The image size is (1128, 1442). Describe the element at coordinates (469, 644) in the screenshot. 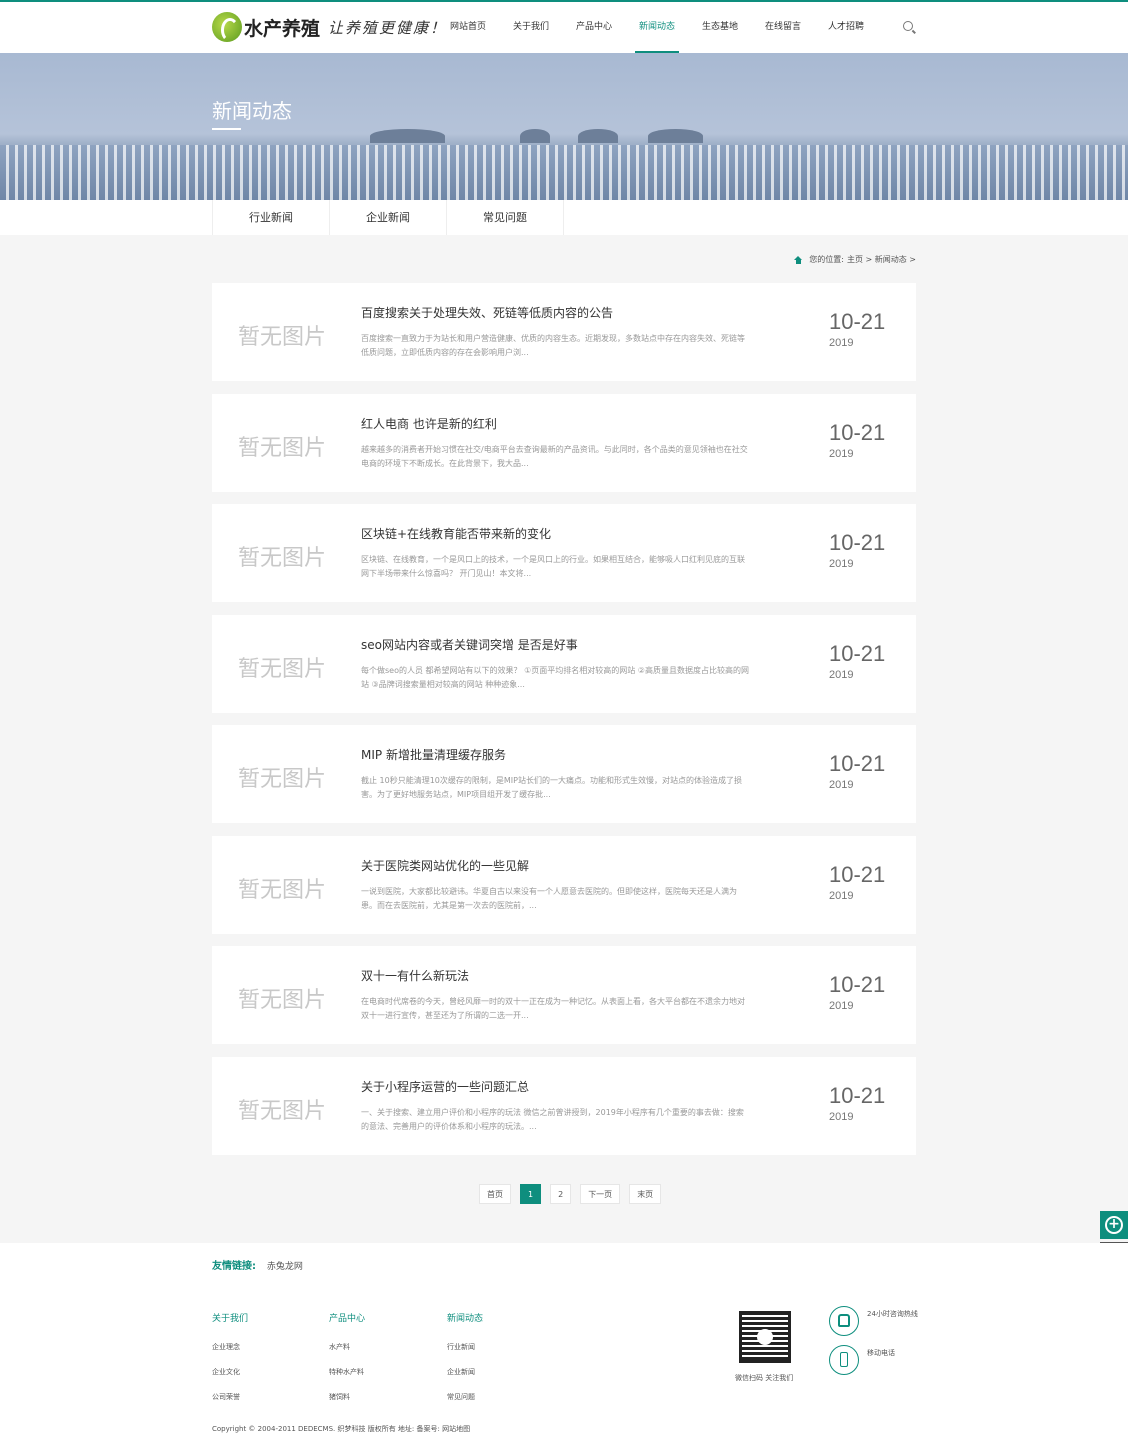

I see `article-title: seo网站内容或者关键词突增 是否是好事` at that location.